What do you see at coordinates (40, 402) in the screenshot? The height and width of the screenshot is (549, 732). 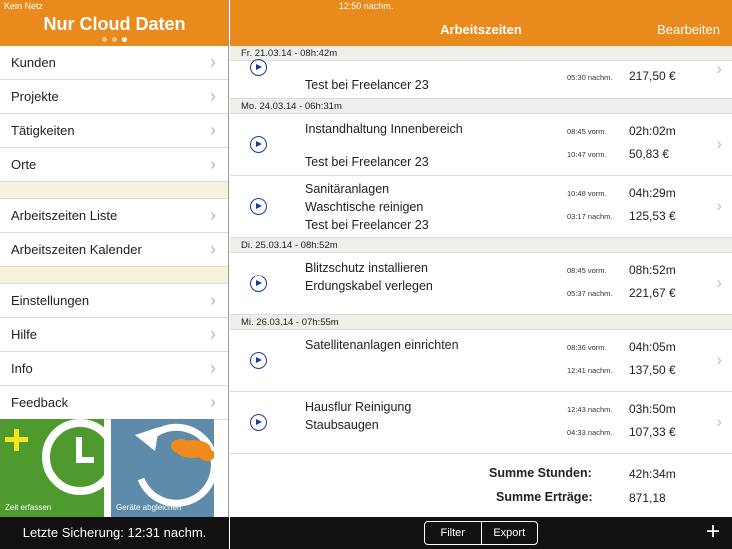 I see `menu-item-label: Feedback` at bounding box center [40, 402].